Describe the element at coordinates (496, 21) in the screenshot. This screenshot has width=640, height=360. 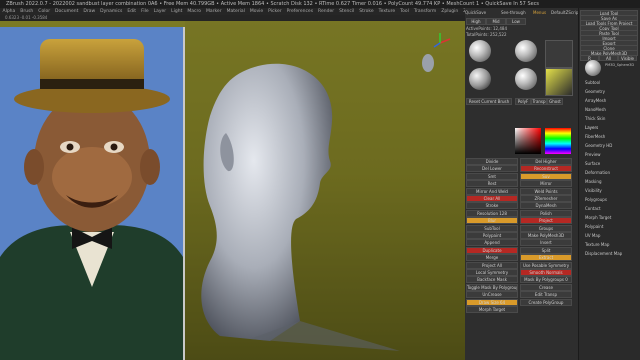
I see `tab-mid: Mid` at that location.